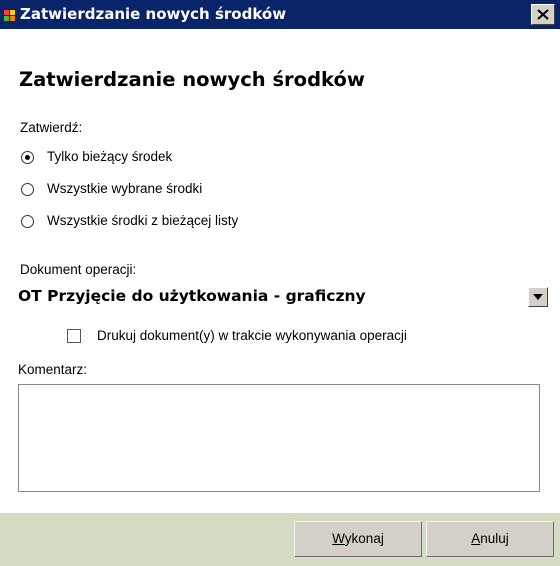 This screenshot has width=560, height=566. I want to click on close-icon, so click(543, 14).